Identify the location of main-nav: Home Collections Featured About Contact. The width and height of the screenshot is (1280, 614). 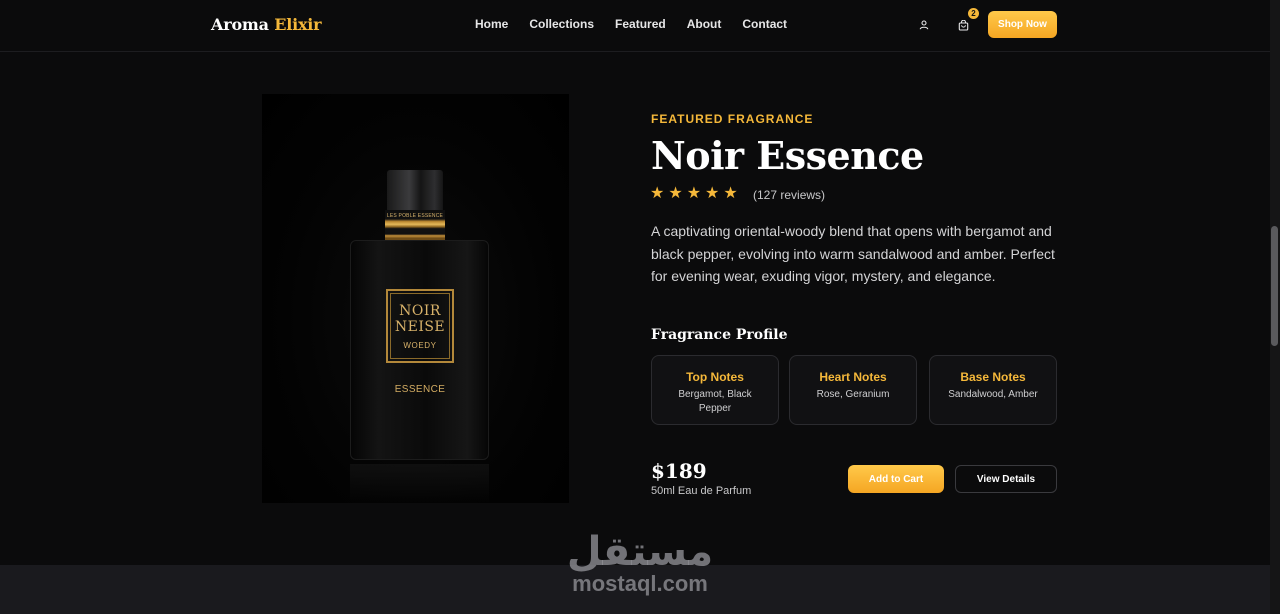
(631, 24).